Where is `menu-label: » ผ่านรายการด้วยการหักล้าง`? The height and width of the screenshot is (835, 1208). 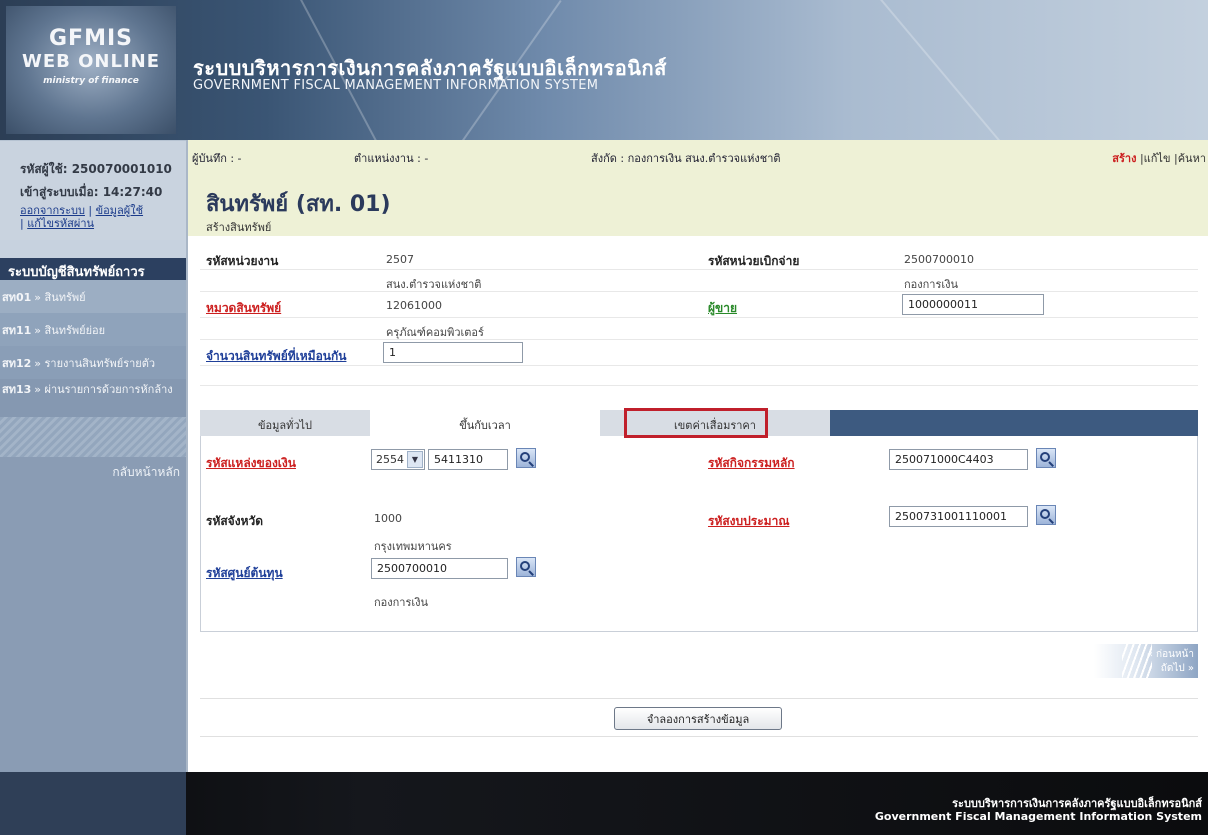 menu-label: » ผ่านรายการด้วยการหักล้าง is located at coordinates (103, 389).